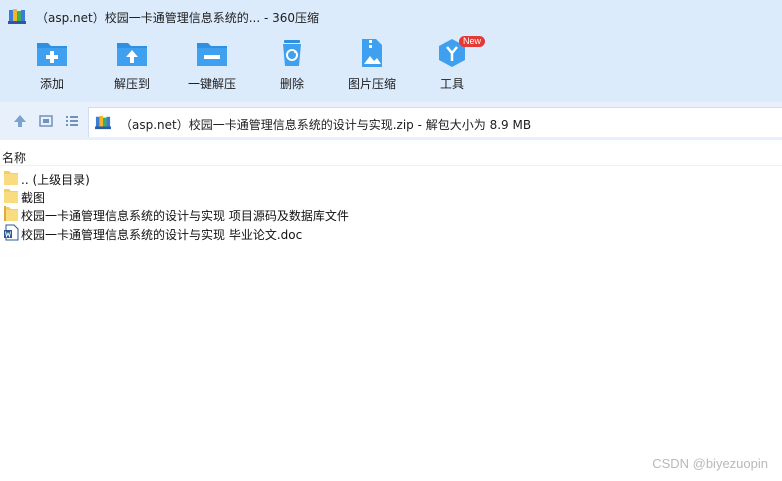 This screenshot has height=481, width=782. I want to click on list-view-icon, so click(72, 121).